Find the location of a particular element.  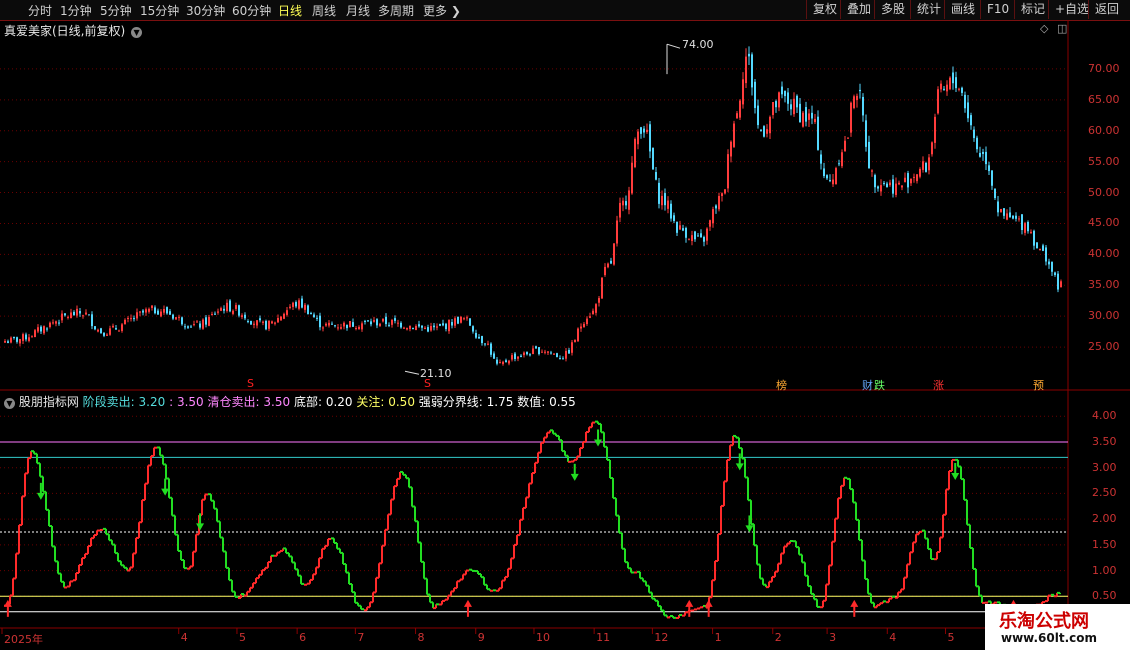

multi-stock-button: 多股 is located at coordinates (892, 9).